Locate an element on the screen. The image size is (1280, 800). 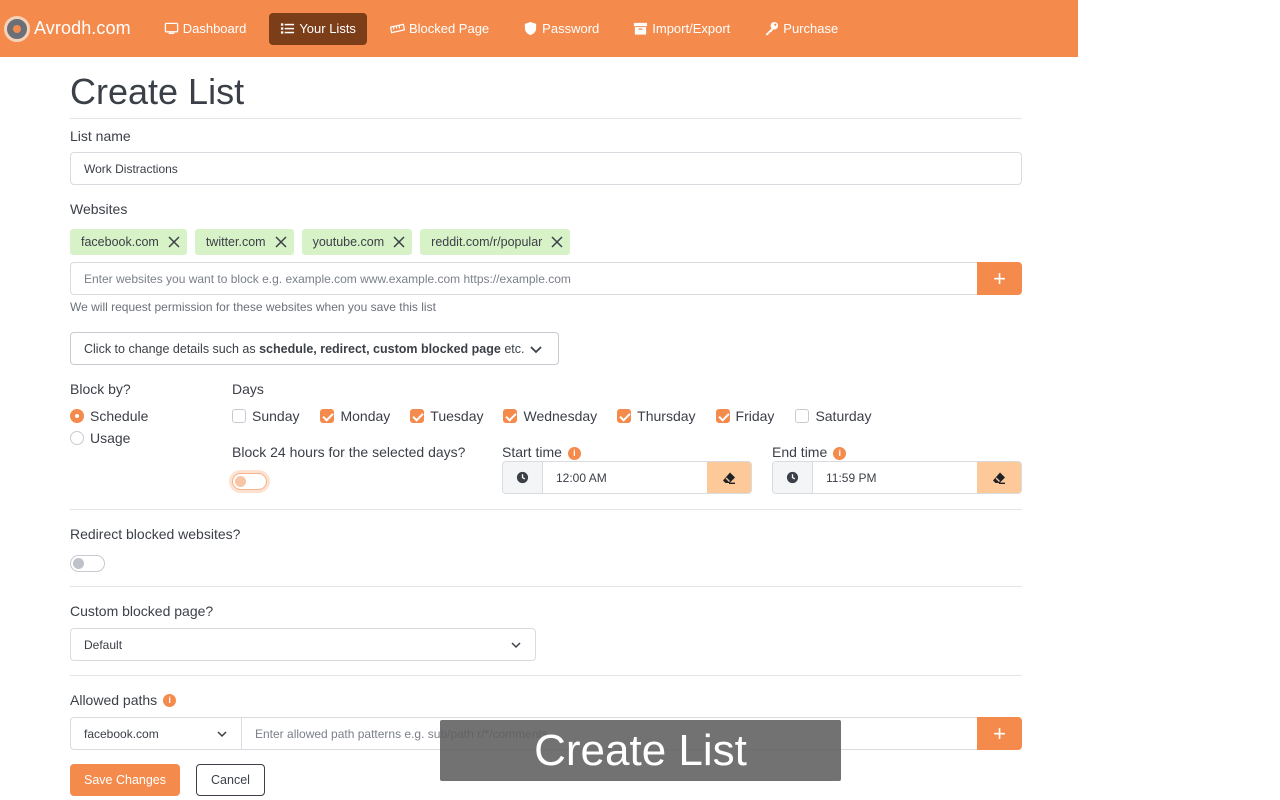
block-by-schedule-option: Schedule is located at coordinates (109, 416).